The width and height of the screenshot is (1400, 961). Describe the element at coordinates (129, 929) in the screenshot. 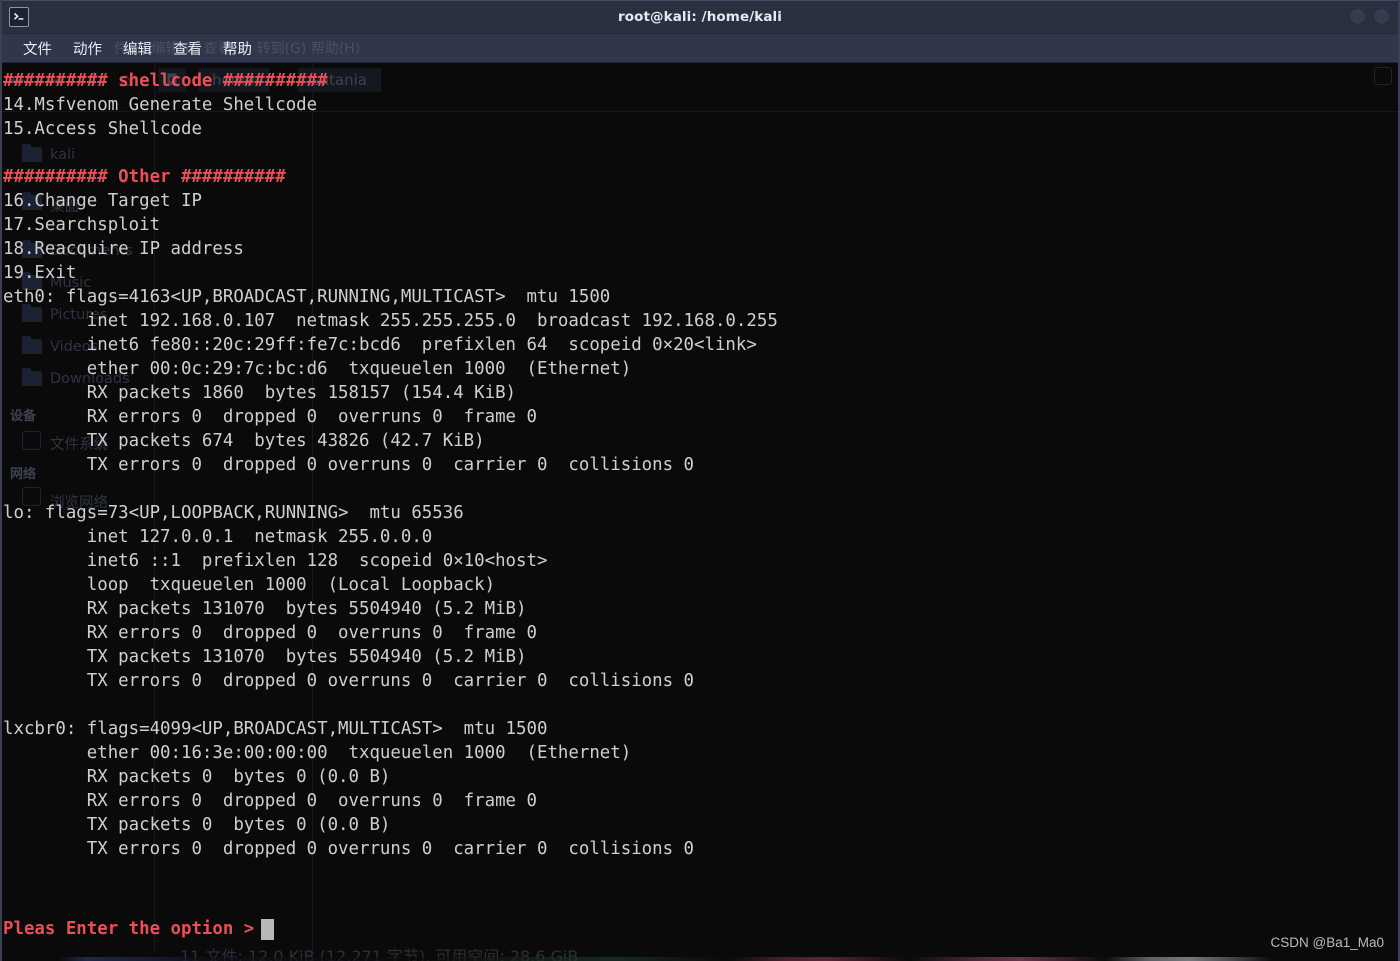

I see `prompt-text: Pleas Enter the option >` at that location.